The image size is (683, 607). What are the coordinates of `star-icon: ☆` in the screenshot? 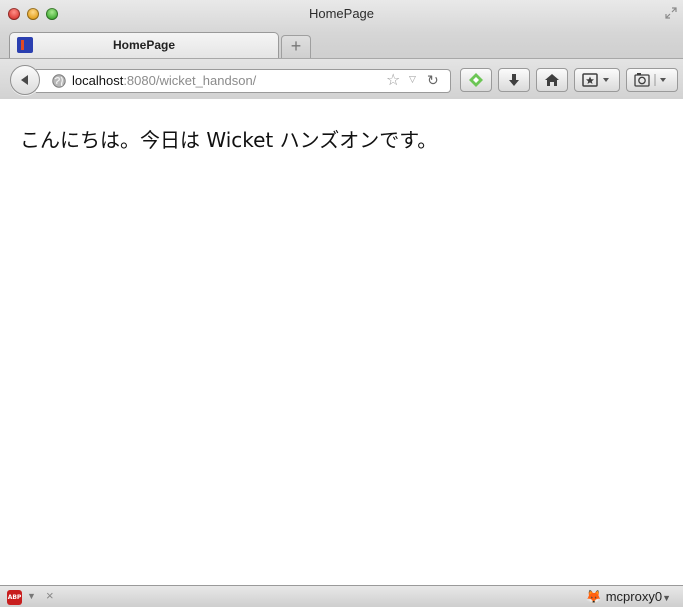 It's located at (393, 81).